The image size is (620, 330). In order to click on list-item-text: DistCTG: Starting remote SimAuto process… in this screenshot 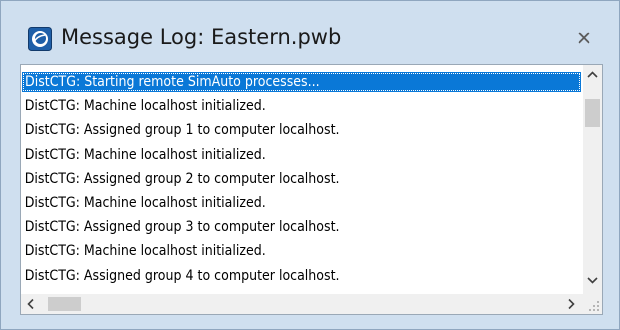, I will do `click(172, 82)`.